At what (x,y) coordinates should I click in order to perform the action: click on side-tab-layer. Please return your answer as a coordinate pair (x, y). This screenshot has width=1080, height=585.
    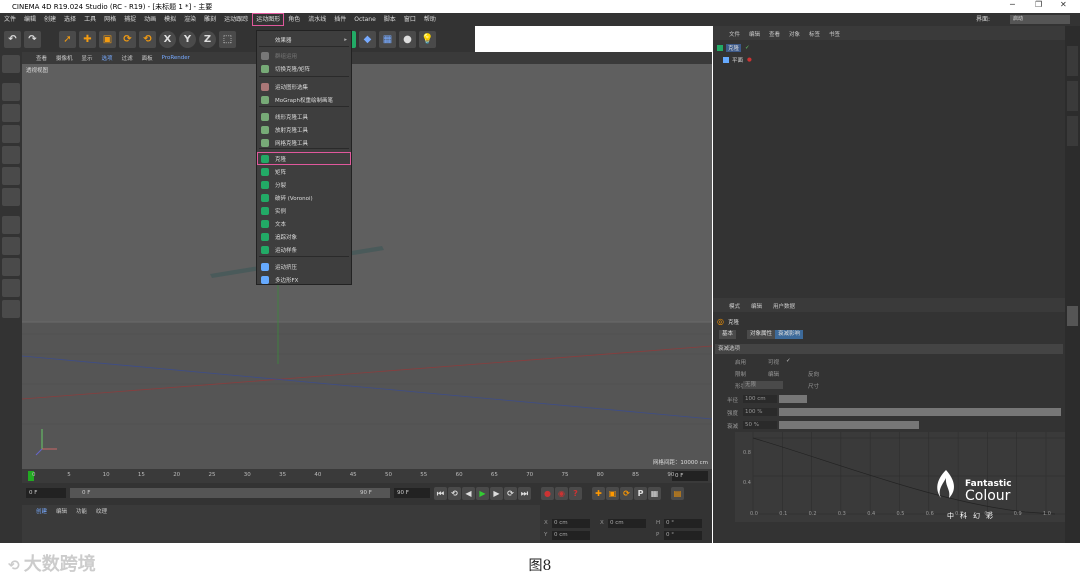
    Looking at the image, I should click on (1072, 131).